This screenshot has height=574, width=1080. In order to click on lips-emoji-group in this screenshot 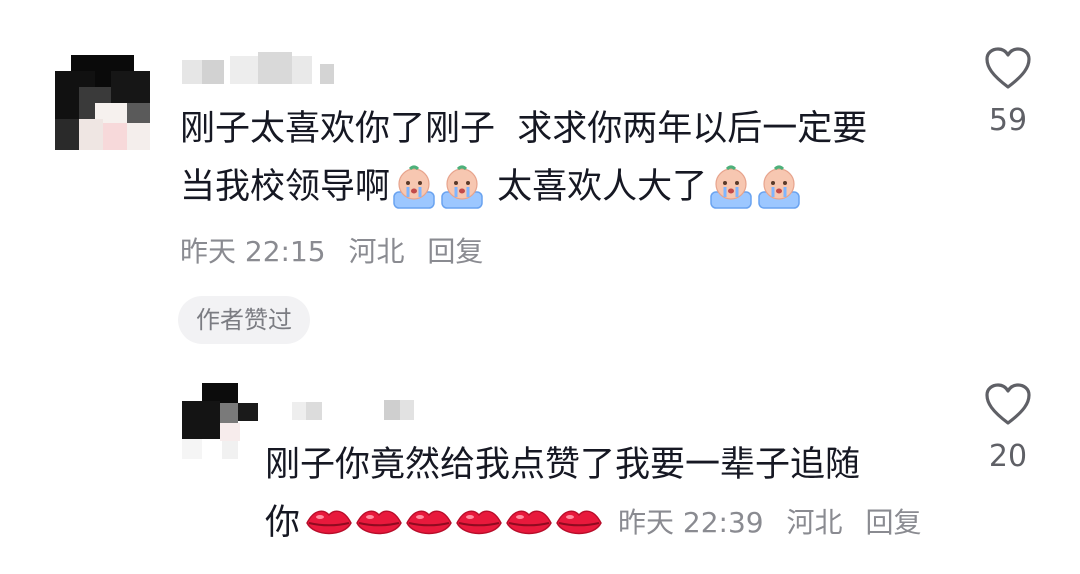, I will do `click(454, 523)`.